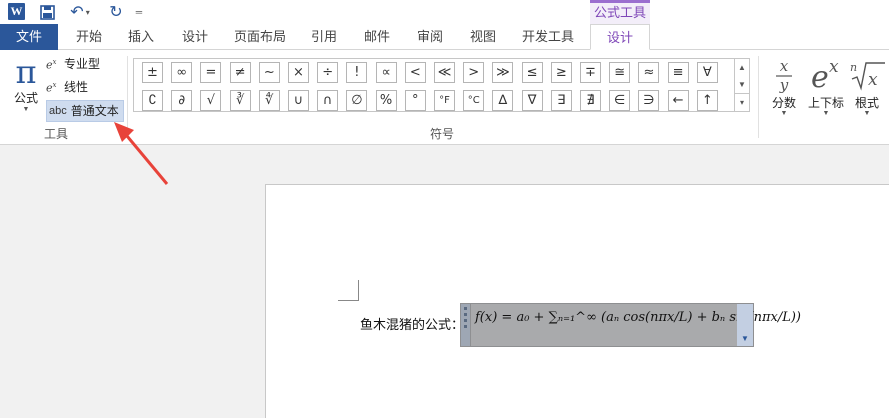  What do you see at coordinates (58, 111) in the screenshot?
I see `abc-icon: abc` at bounding box center [58, 111].